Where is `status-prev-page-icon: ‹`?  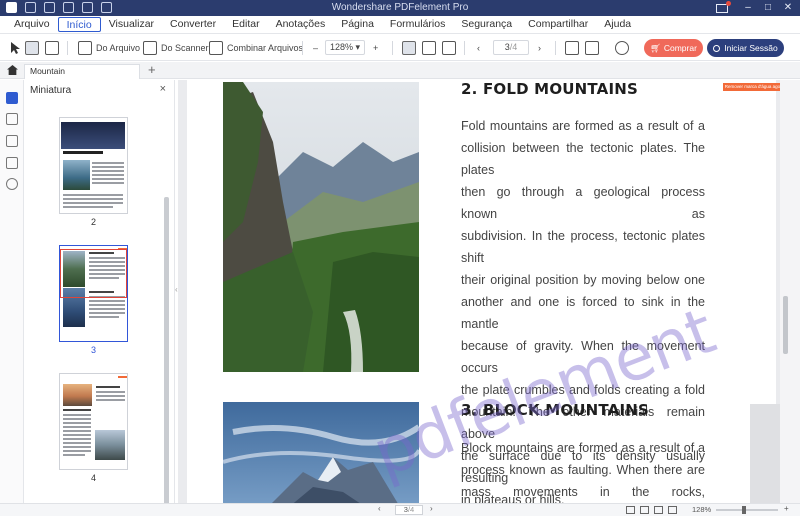 status-prev-page-icon: ‹ is located at coordinates (379, 508).